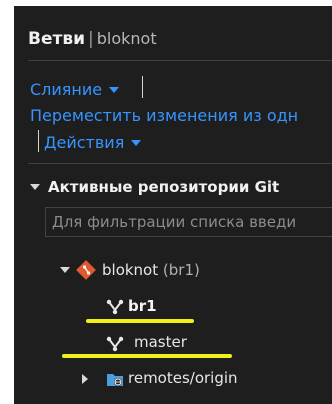 The height and width of the screenshot is (404, 332). I want to click on actions-dropdown: Действия, so click(93, 142).